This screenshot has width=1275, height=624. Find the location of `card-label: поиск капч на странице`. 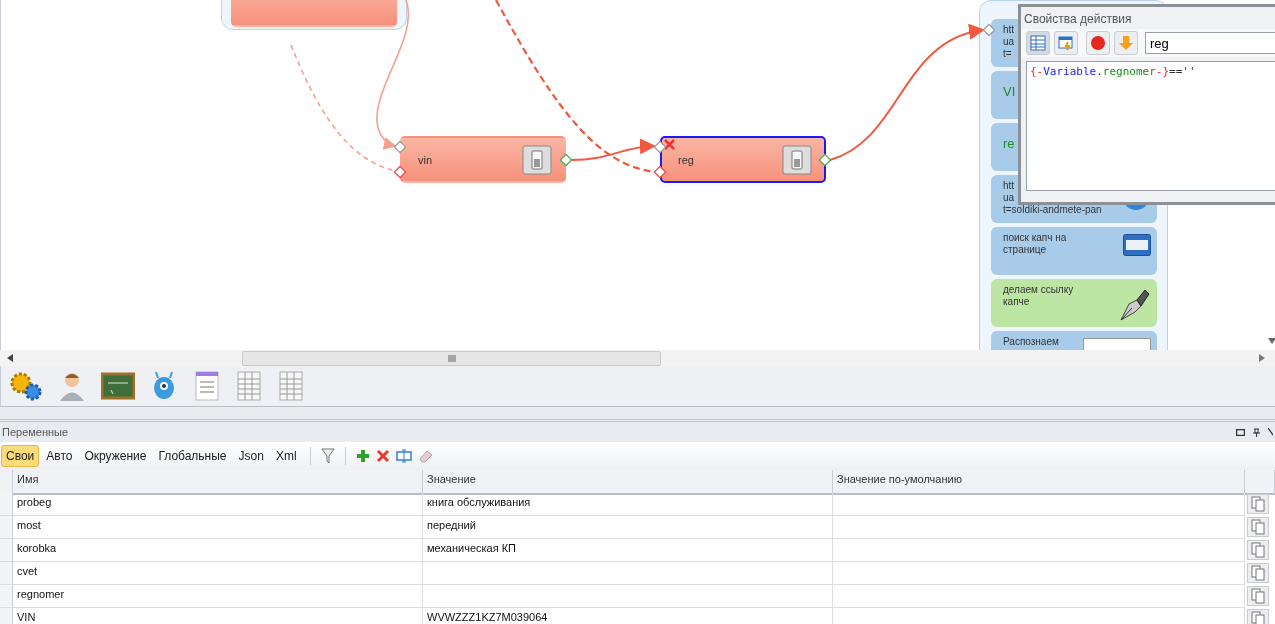

card-label: поиск капч на странице is located at coordinates (1035, 244).